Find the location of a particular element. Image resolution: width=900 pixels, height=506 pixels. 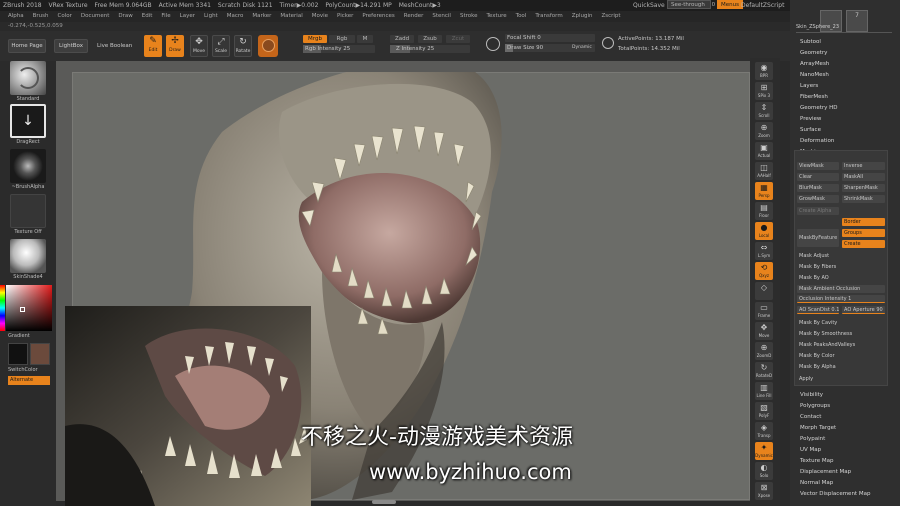

menu-light: Light is located at coordinates (211, 16).